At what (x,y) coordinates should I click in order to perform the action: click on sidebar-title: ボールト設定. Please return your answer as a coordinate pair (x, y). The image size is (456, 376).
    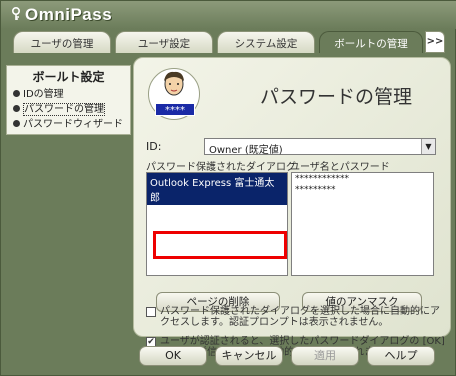
    Looking at the image, I should click on (68, 77).